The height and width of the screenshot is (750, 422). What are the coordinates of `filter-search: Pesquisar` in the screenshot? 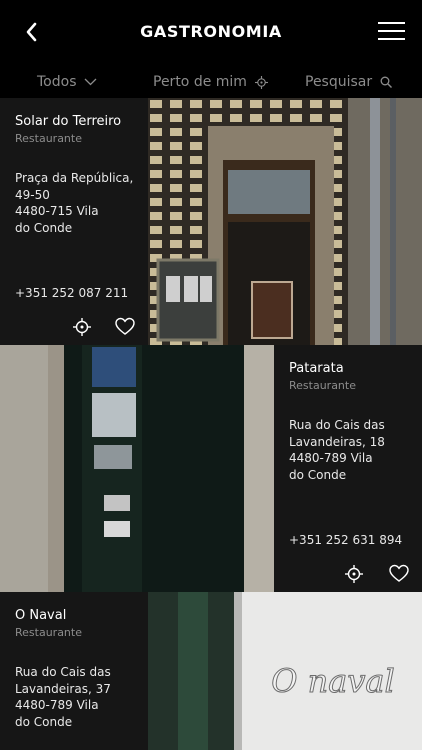 It's located at (349, 82).